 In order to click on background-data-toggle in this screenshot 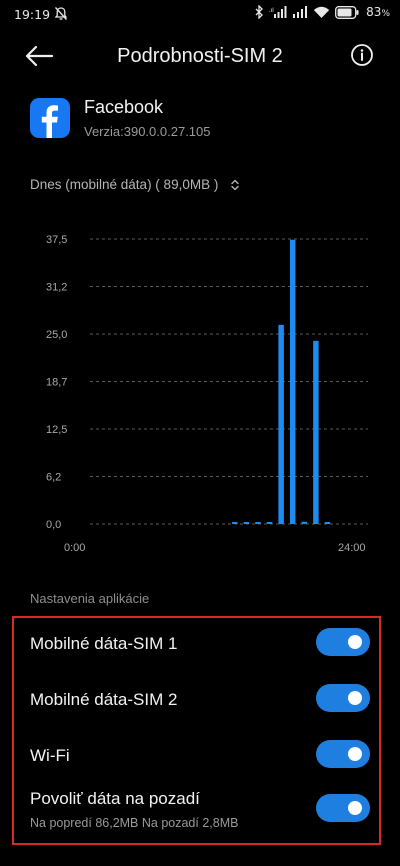, I will do `click(343, 808)`.